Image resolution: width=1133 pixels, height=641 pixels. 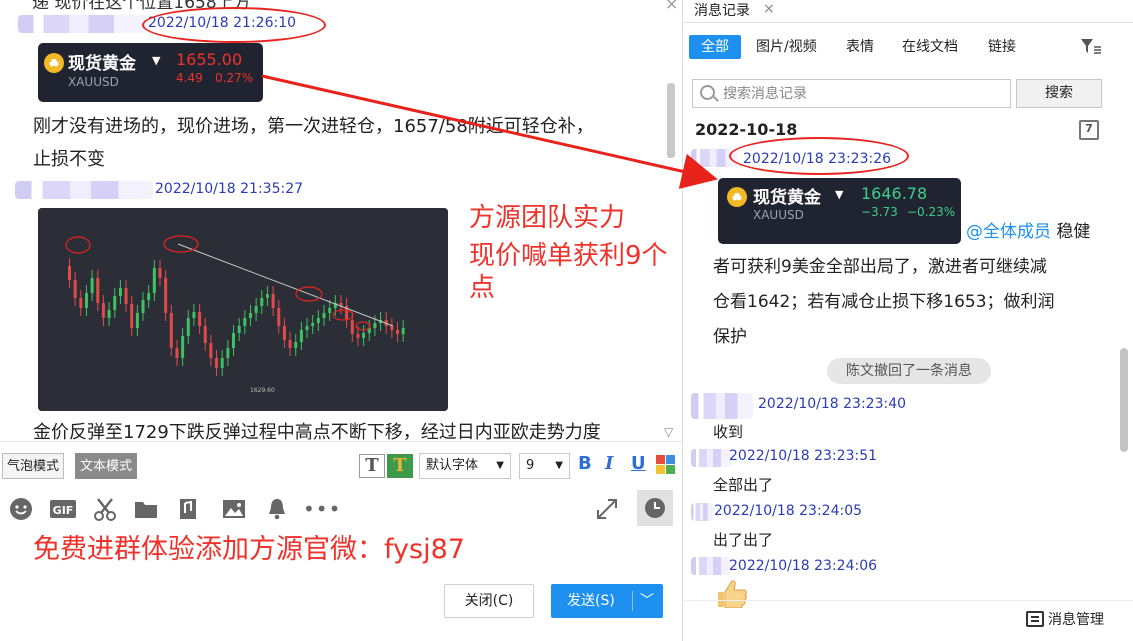 I want to click on color-palette-icon, so click(x=666, y=465).